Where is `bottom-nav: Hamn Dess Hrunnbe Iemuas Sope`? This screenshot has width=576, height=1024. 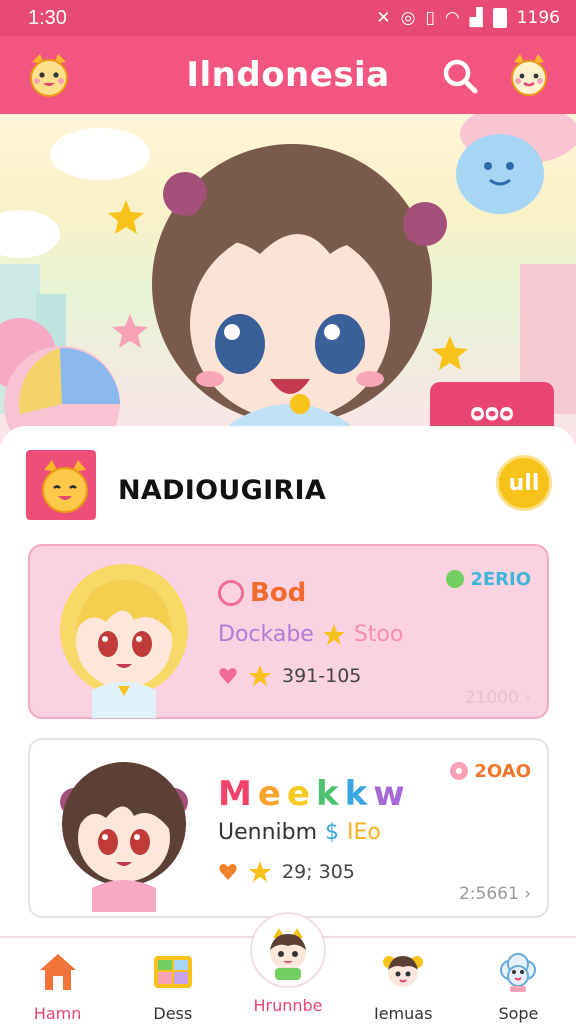
bottom-nav: Hamn Dess Hrunnbe Iemuas Sope is located at coordinates (288, 968).